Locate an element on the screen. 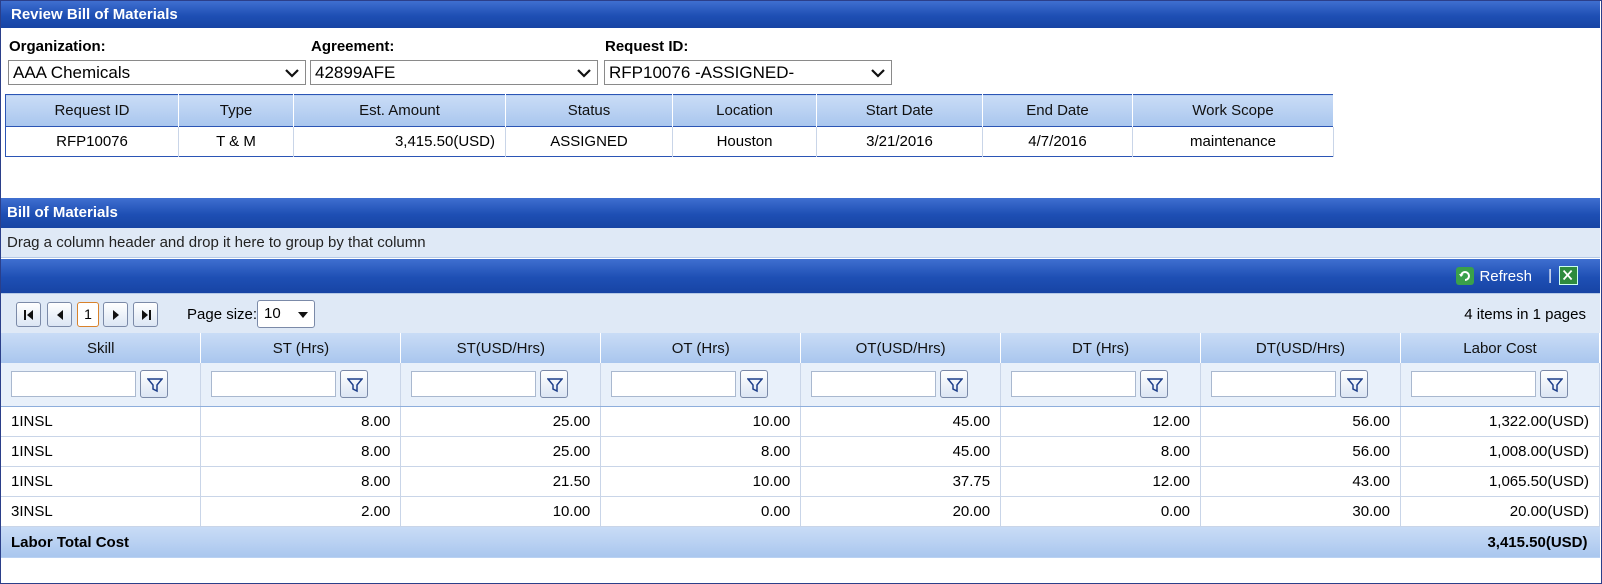 The width and height of the screenshot is (1602, 584). last-page-icon is located at coordinates (146, 315).